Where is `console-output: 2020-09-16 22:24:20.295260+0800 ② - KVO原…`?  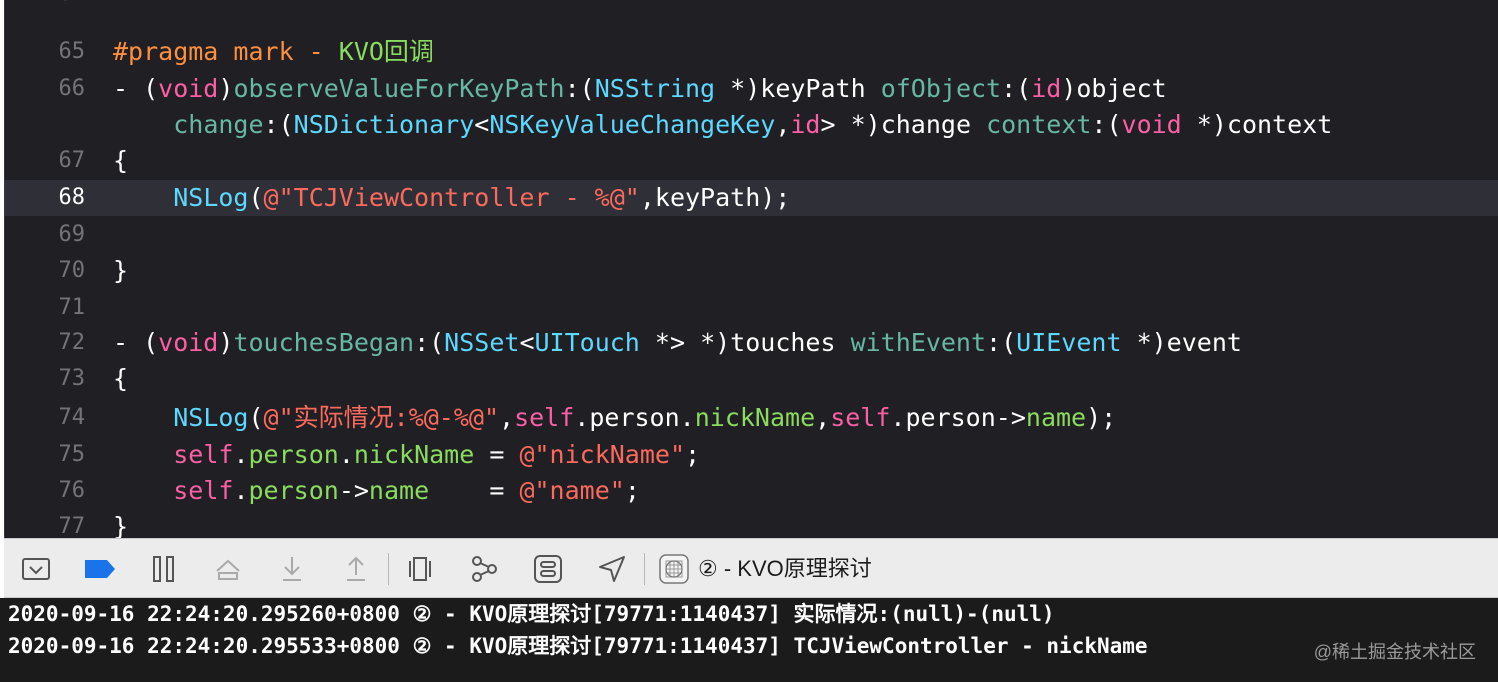 console-output: 2020-09-16 22:24:20.295260+0800 ② - KVO原… is located at coordinates (749, 640).